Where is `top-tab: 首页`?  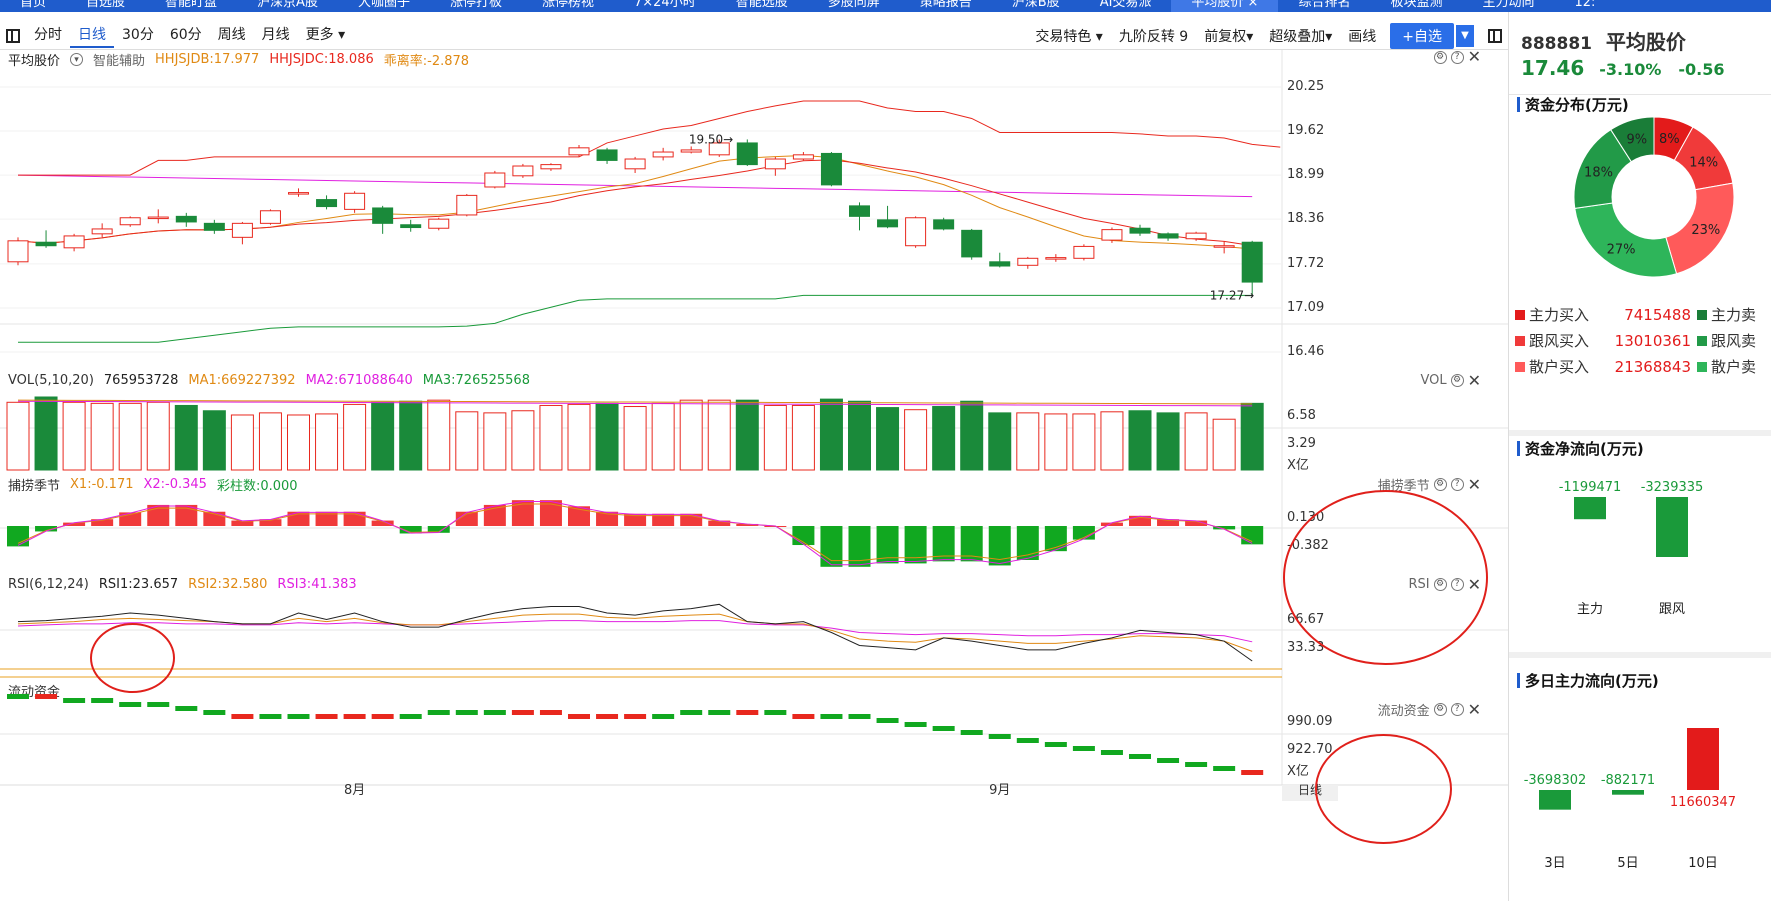 top-tab: 首页 is located at coordinates (33, 6).